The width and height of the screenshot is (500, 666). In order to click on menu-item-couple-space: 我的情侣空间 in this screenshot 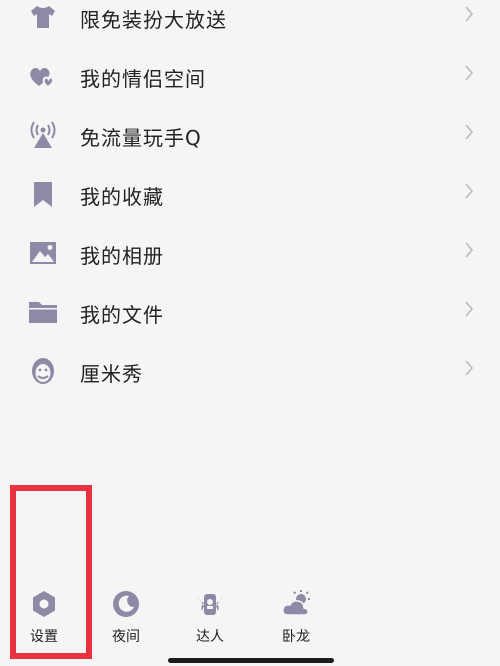, I will do `click(250, 76)`.